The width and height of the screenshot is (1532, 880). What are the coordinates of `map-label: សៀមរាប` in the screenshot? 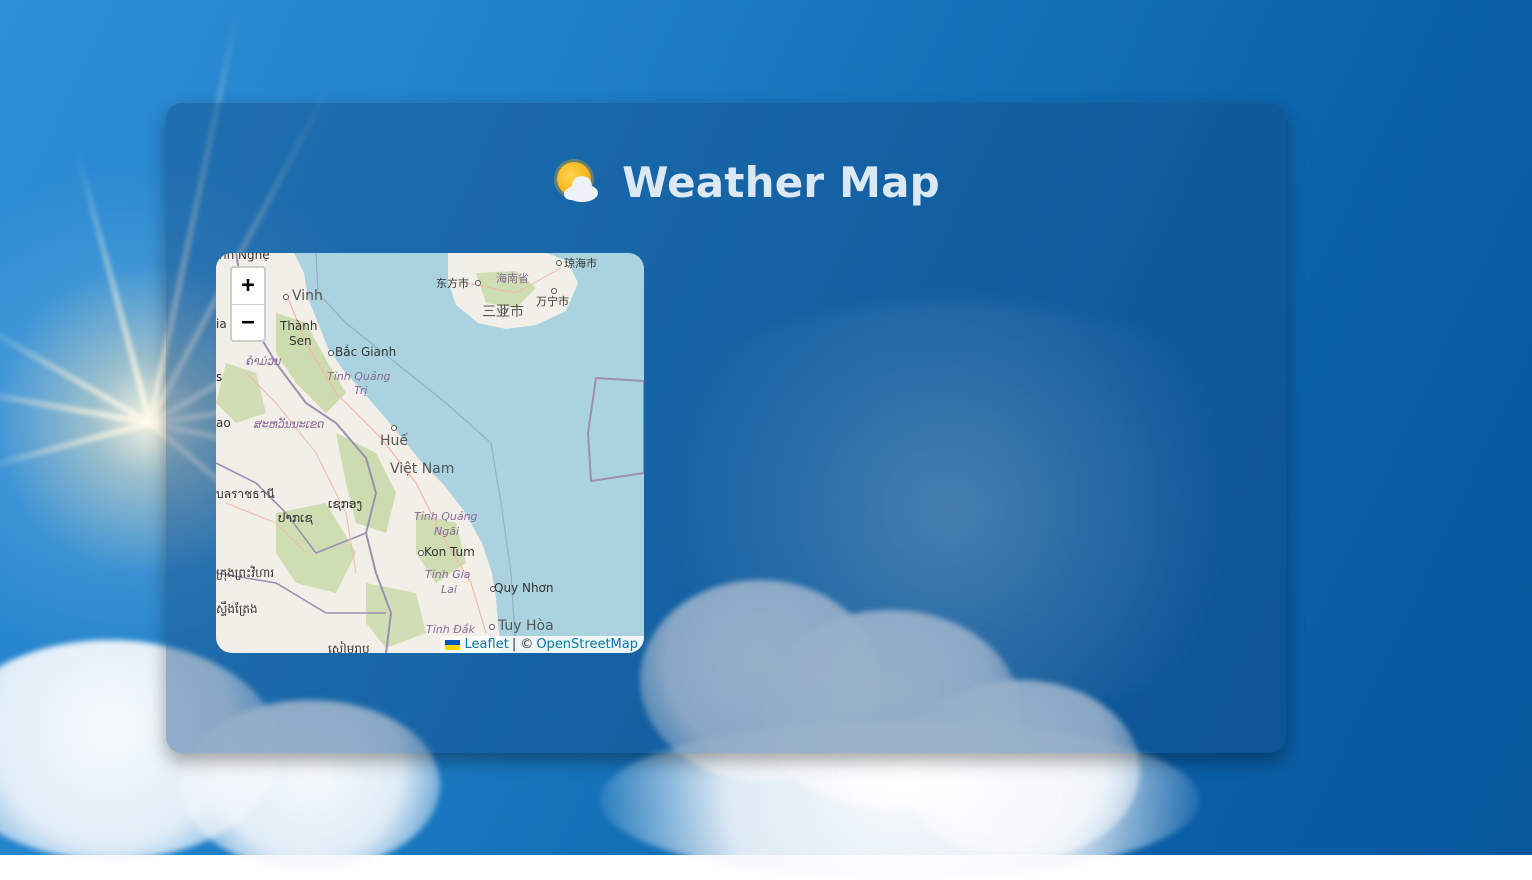 It's located at (349, 647).